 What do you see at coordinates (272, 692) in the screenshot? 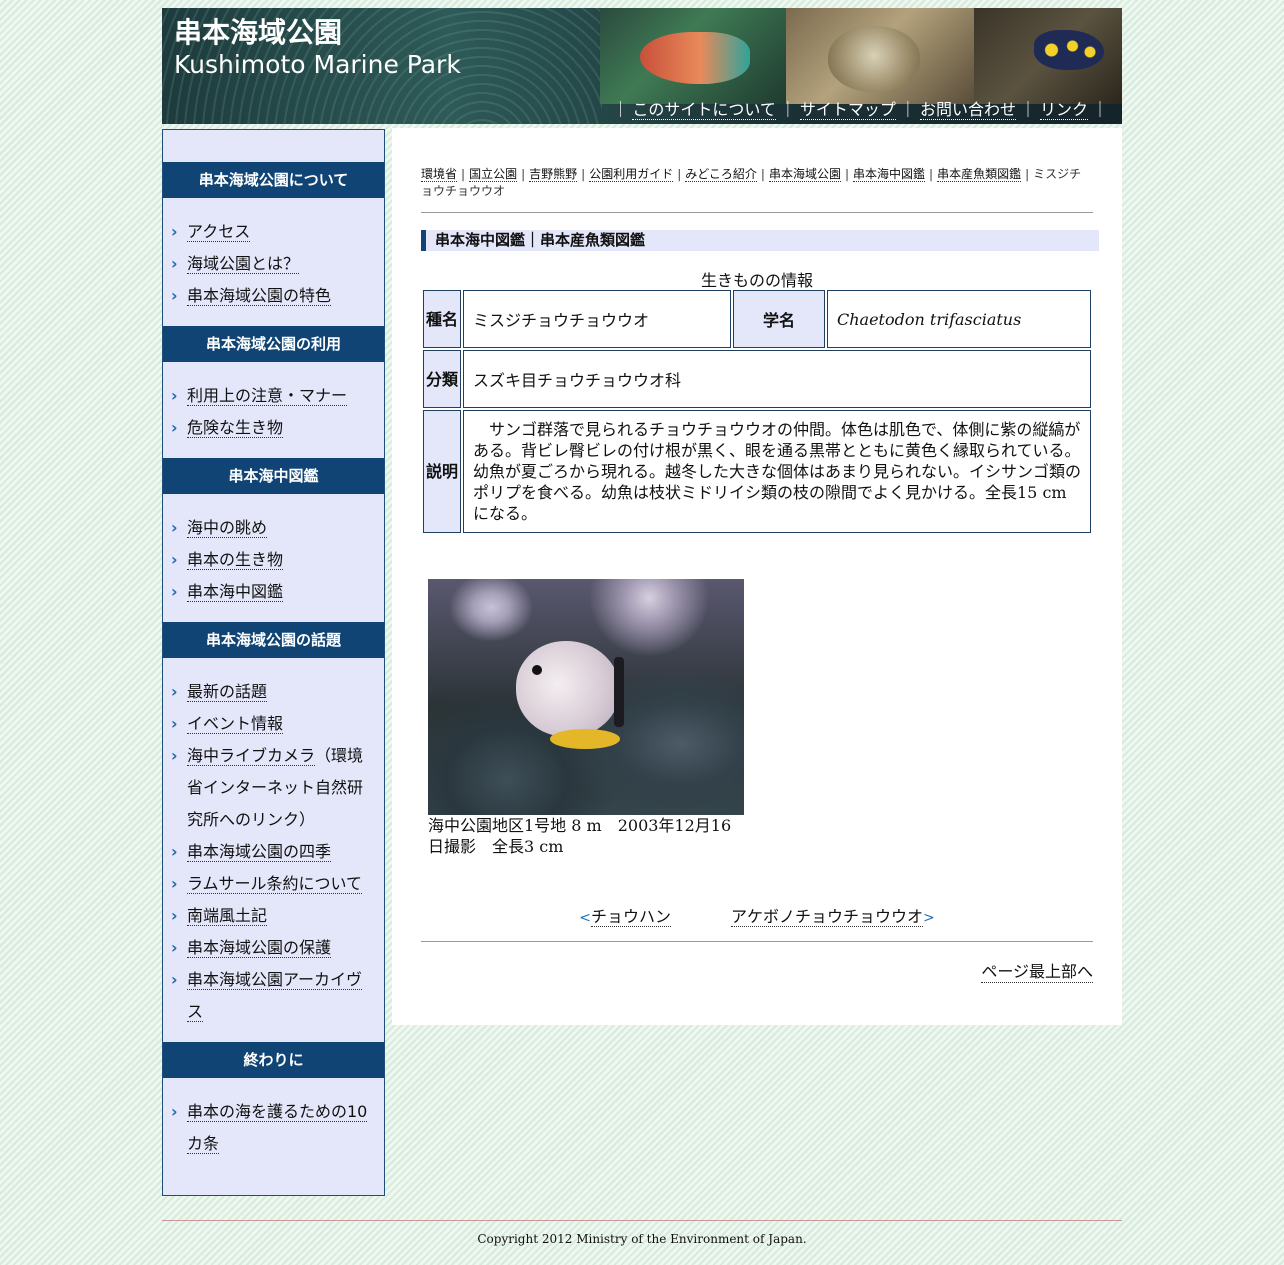
I see `sidebar-item: 最新の話題` at bounding box center [272, 692].